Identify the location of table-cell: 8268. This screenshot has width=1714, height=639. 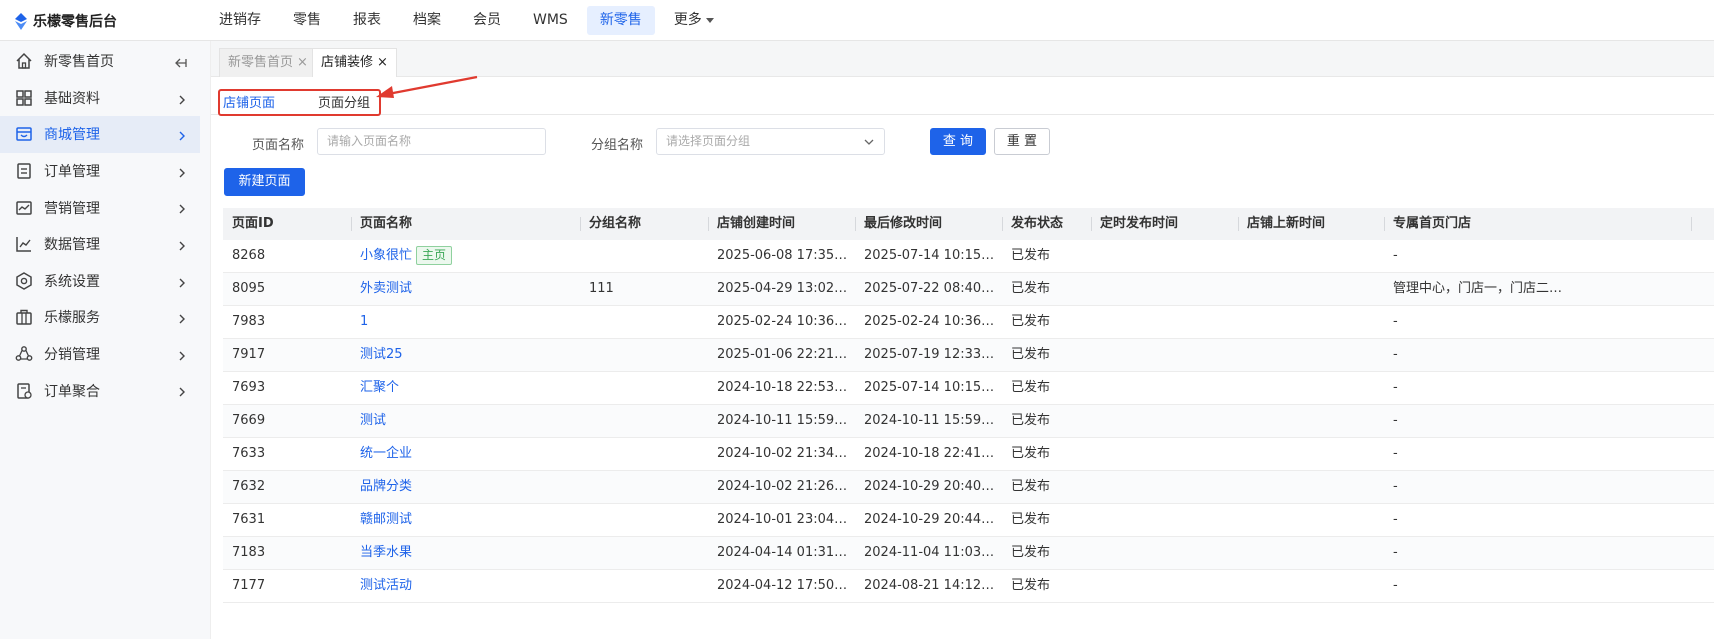
(244, 256).